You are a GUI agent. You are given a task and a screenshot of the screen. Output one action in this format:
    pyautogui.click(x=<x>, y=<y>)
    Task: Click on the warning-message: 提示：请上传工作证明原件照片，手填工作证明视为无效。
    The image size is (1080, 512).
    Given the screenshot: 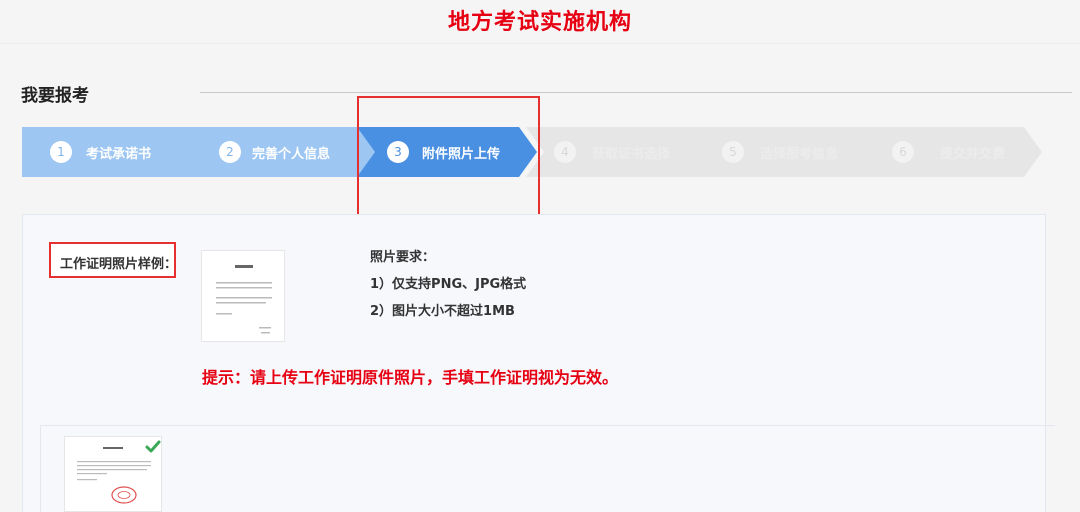 What is the action you would take?
    pyautogui.click(x=410, y=377)
    